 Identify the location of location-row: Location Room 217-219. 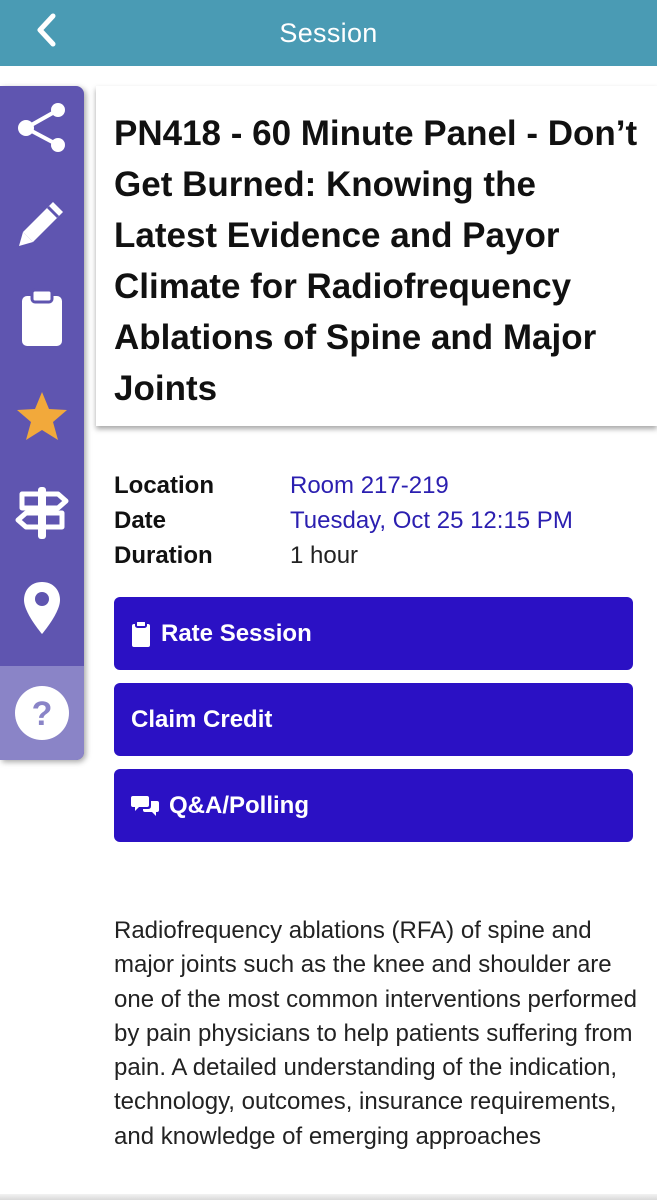
(374, 485).